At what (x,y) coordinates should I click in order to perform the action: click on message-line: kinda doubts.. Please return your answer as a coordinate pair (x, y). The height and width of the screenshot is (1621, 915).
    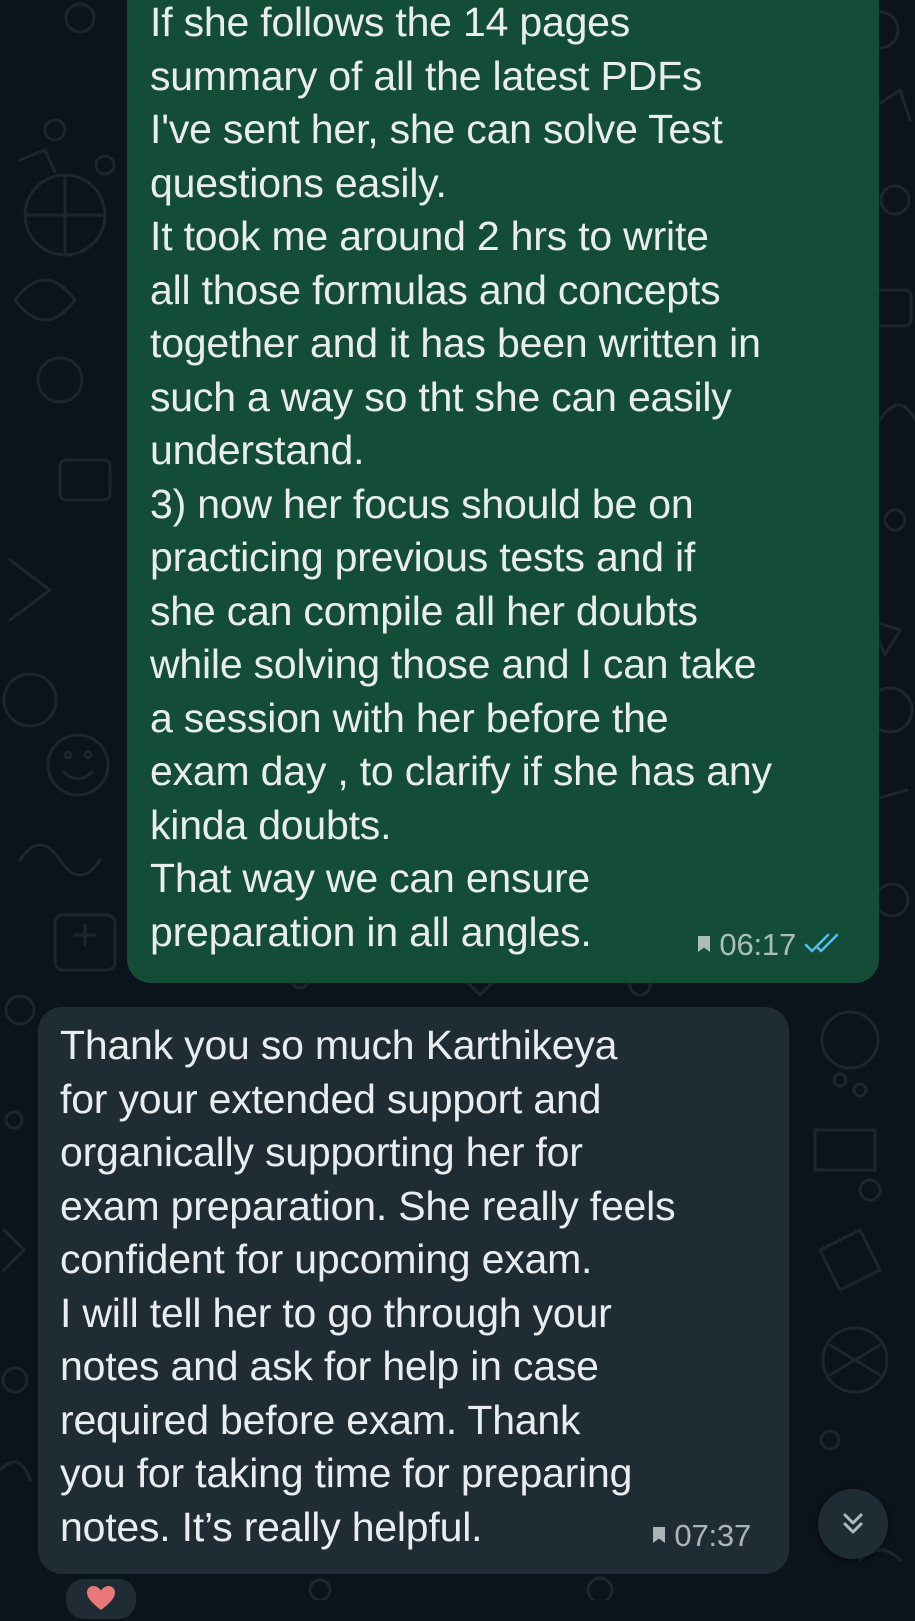
    Looking at the image, I should click on (271, 824).